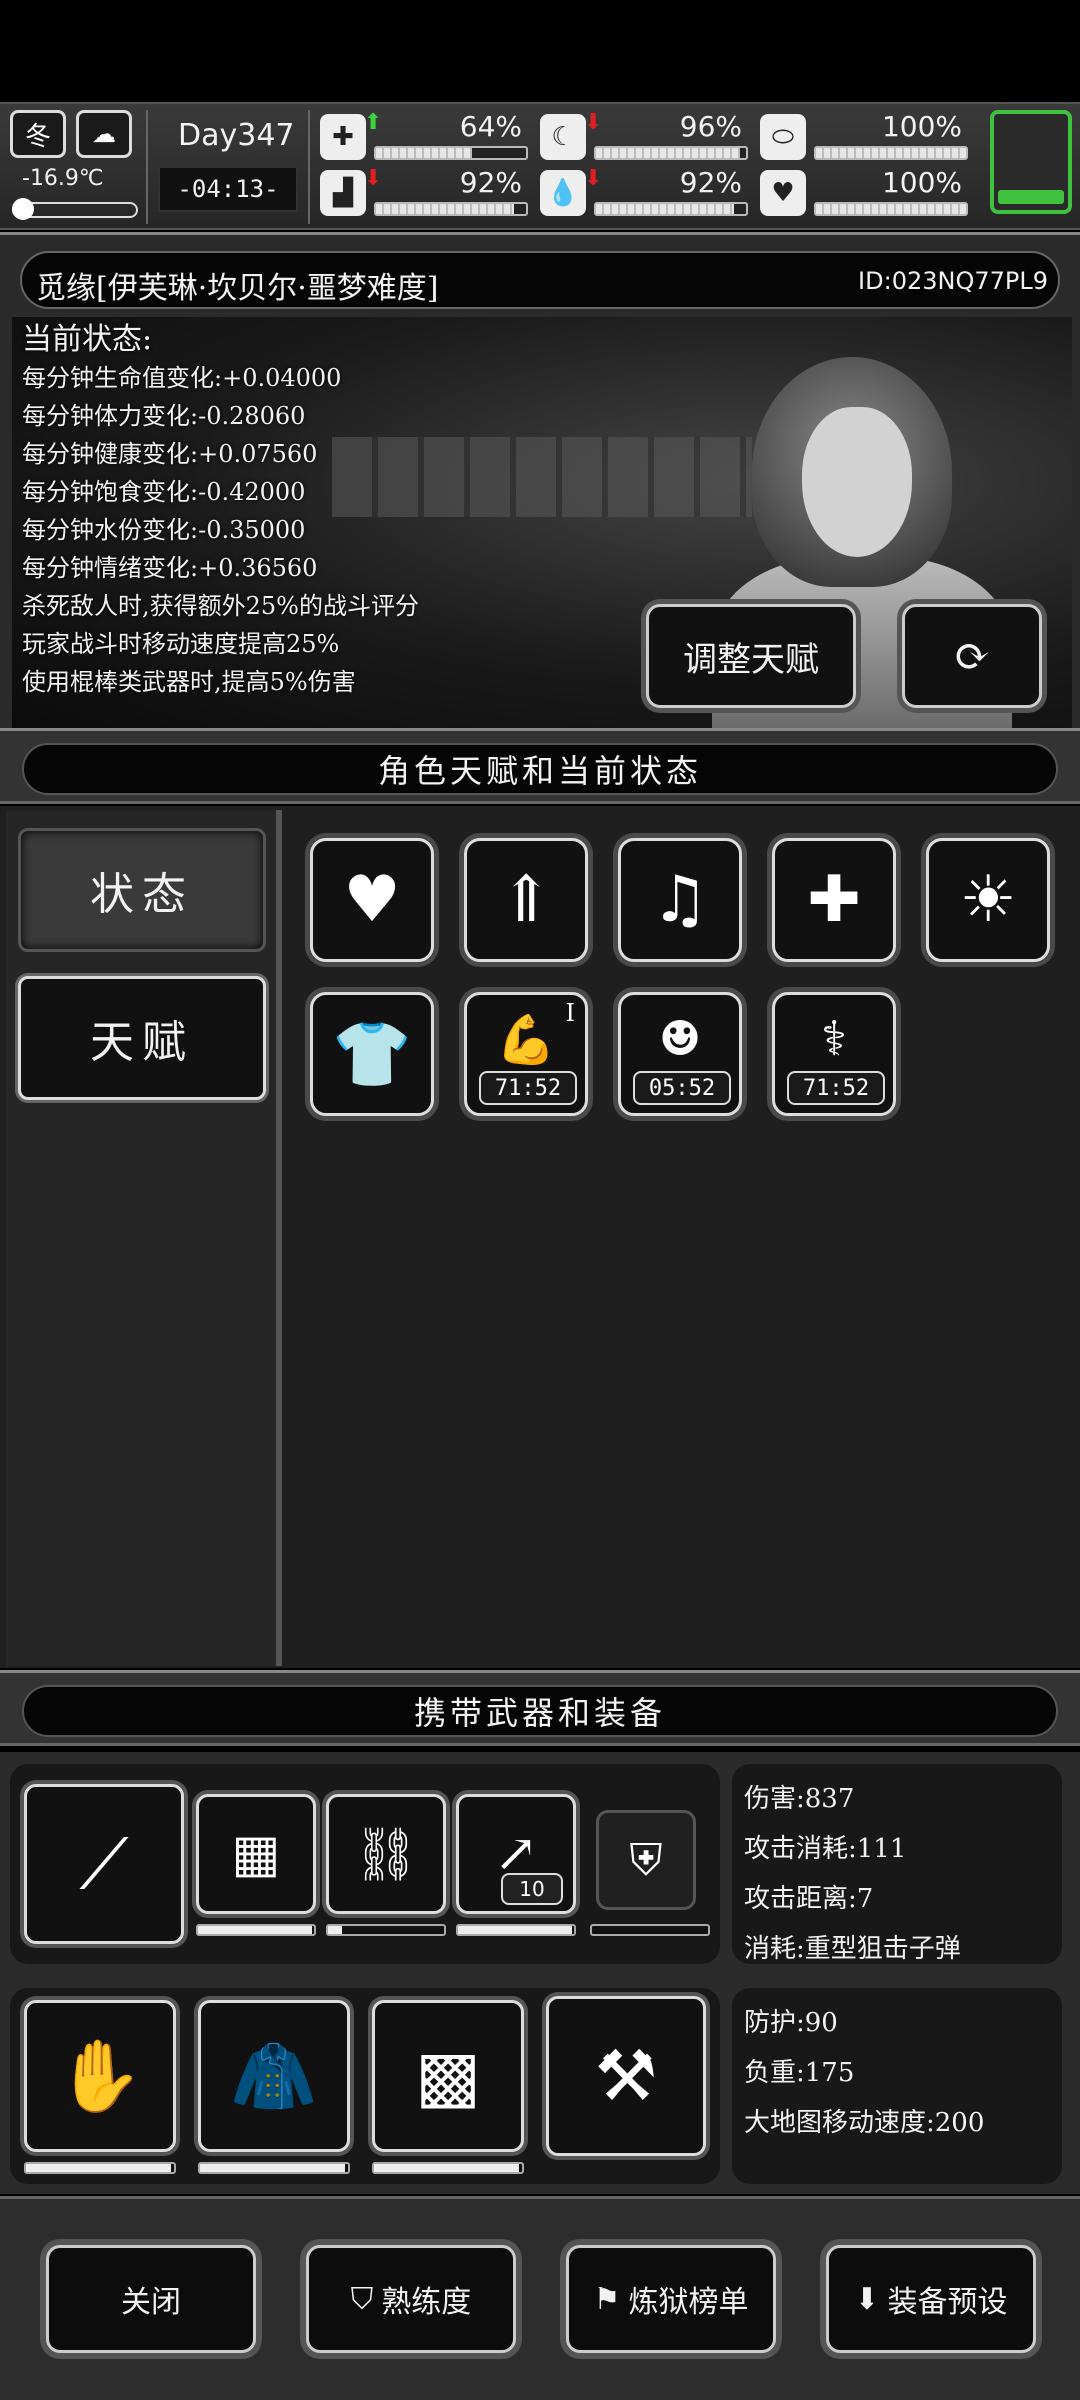 This screenshot has height=2400, width=1080. I want to click on dna-glyph: ⚕, so click(834, 1039).